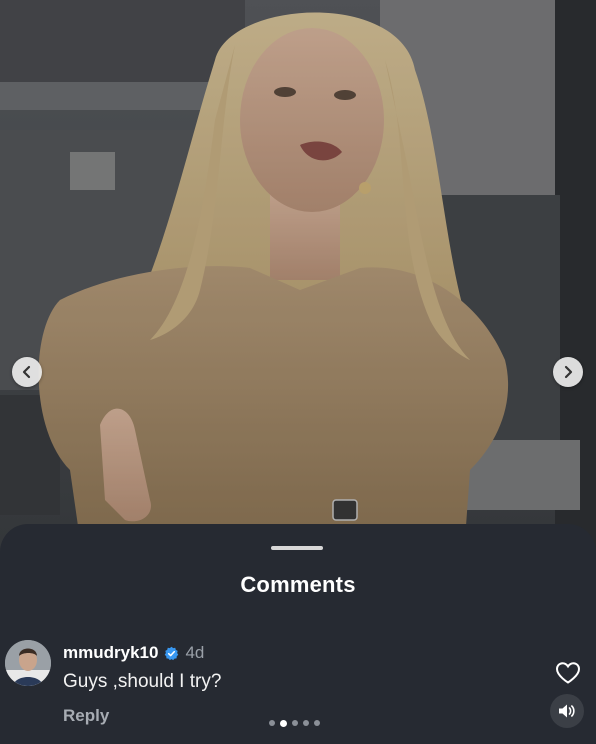  I want to click on comment-item: mmudryk10 4d Guys ,should I try? Reply, so click(298, 689).